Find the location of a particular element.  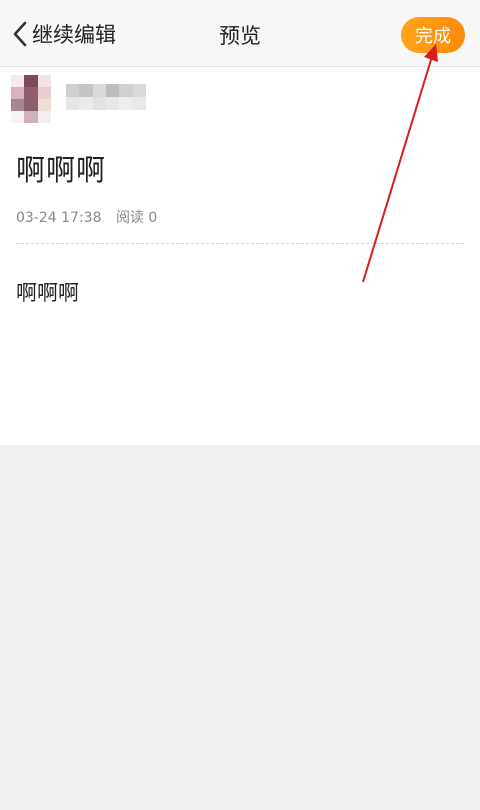

username-blurred is located at coordinates (106, 97).